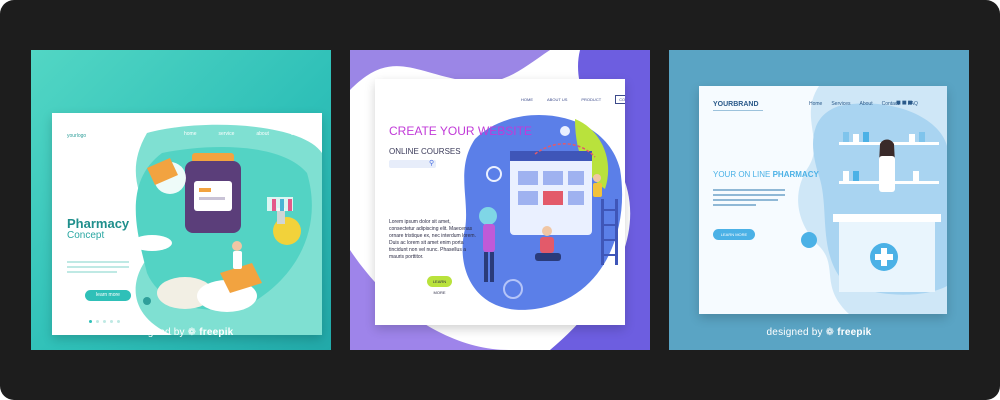 This screenshot has width=1000, height=400. I want to click on top-nav: HOME ABOUT US PRODUCT CONTACT, so click(573, 99).